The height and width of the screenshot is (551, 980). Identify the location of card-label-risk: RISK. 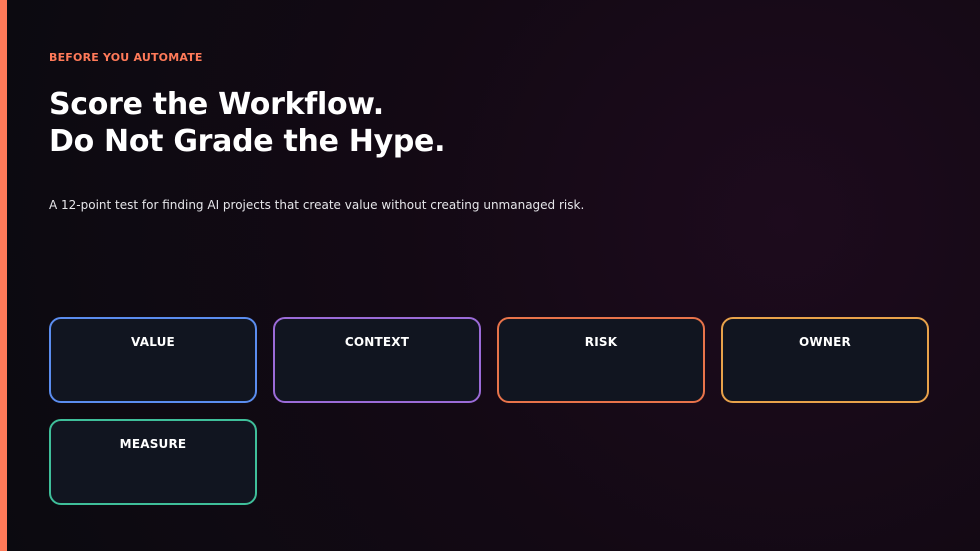
(601, 342).